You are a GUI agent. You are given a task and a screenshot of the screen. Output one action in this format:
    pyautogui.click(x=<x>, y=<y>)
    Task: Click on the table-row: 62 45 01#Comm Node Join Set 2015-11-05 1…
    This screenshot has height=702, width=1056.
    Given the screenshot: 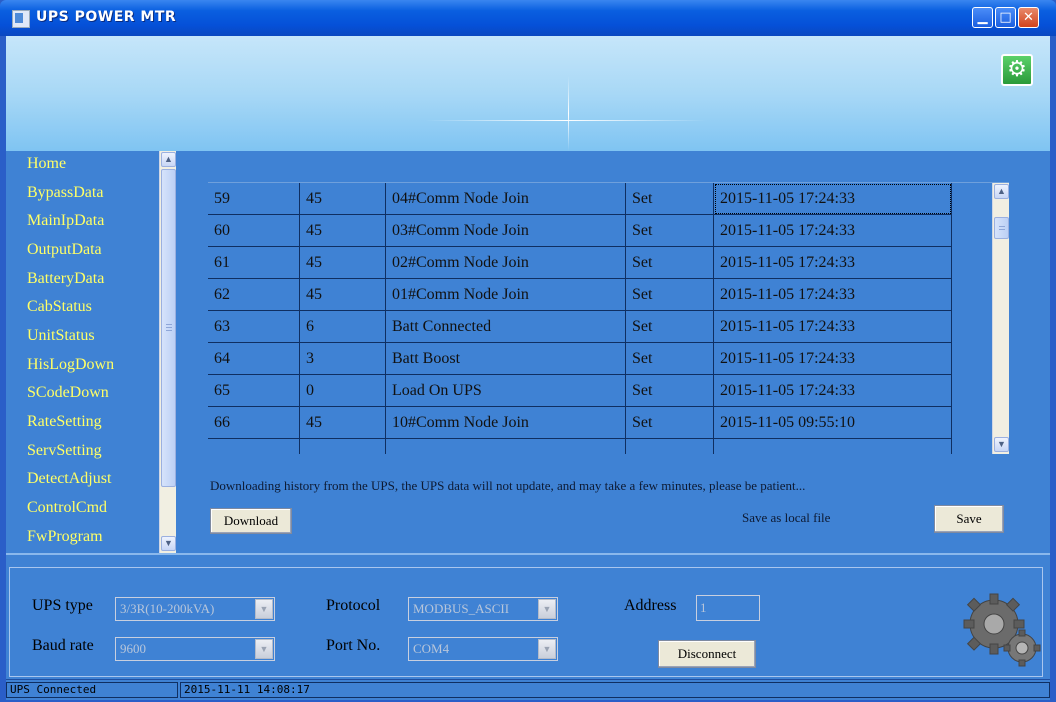 What is the action you would take?
    pyautogui.click(x=608, y=295)
    